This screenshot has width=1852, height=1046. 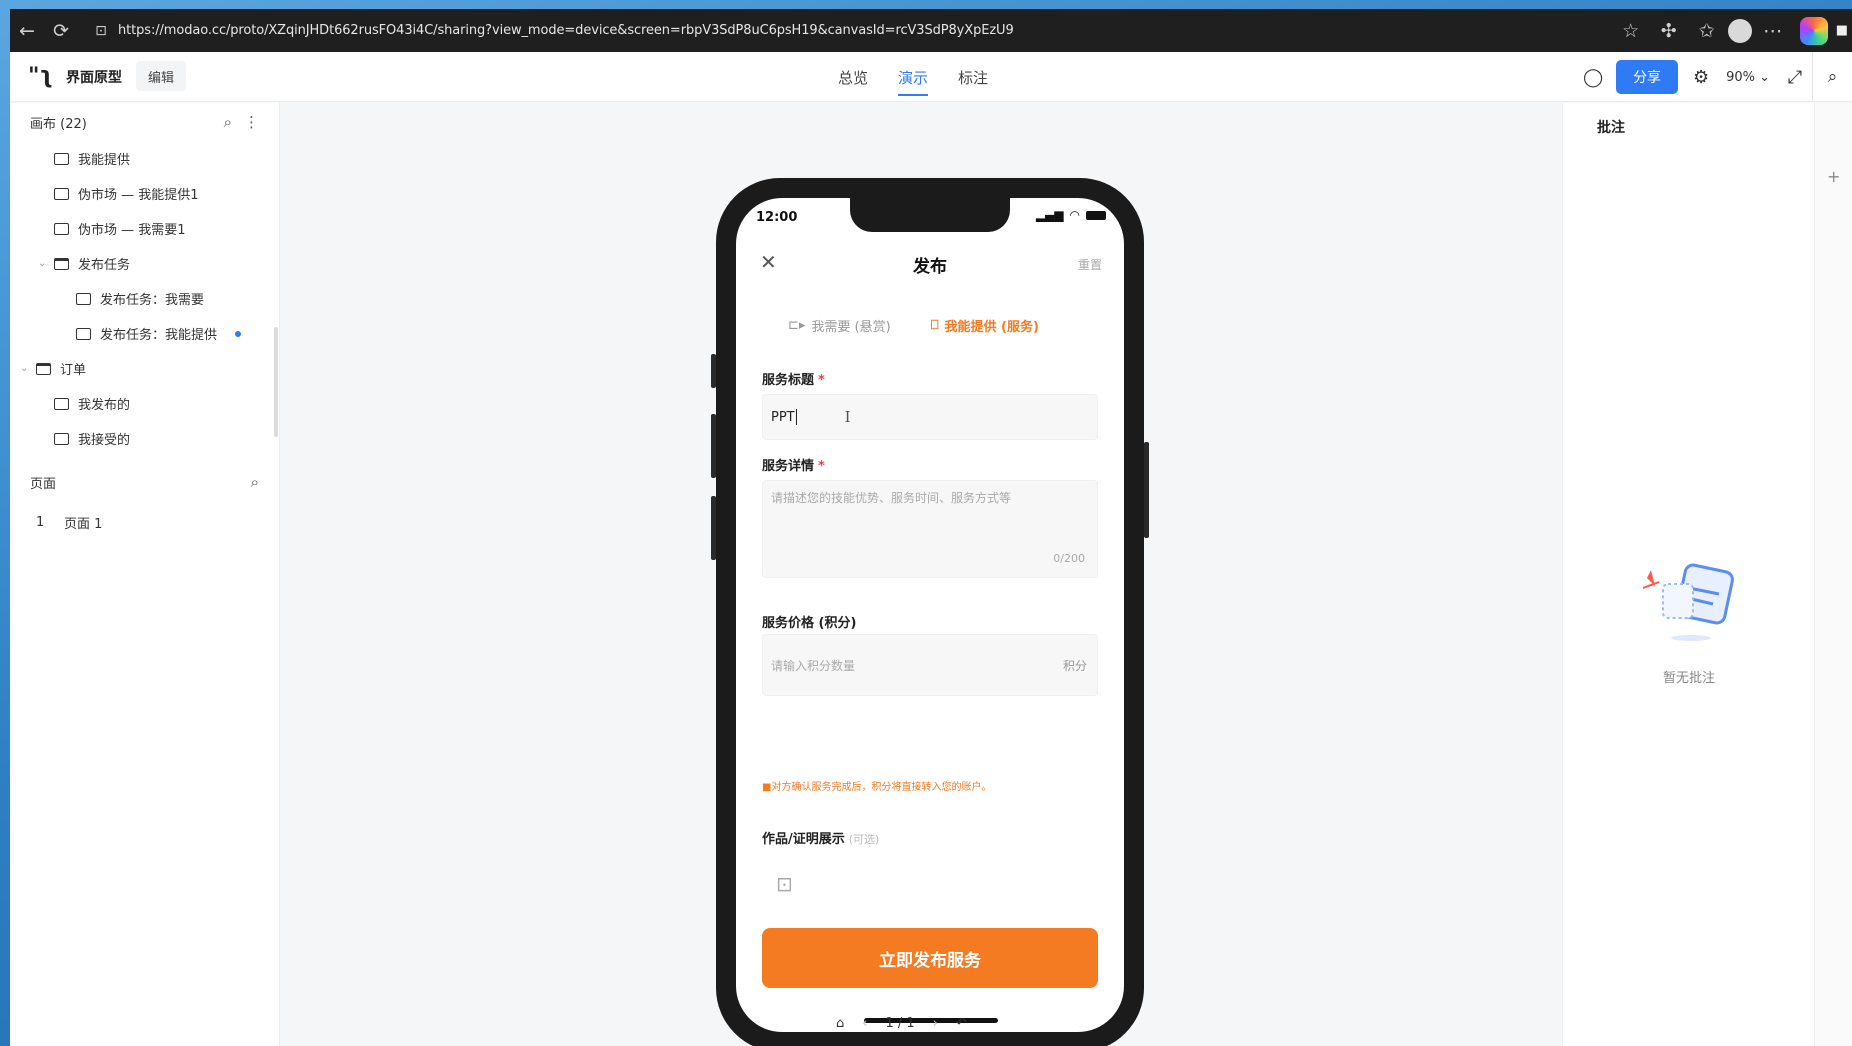 What do you see at coordinates (930, 958) in the screenshot?
I see `publish-service-button: 立即发布服务` at bounding box center [930, 958].